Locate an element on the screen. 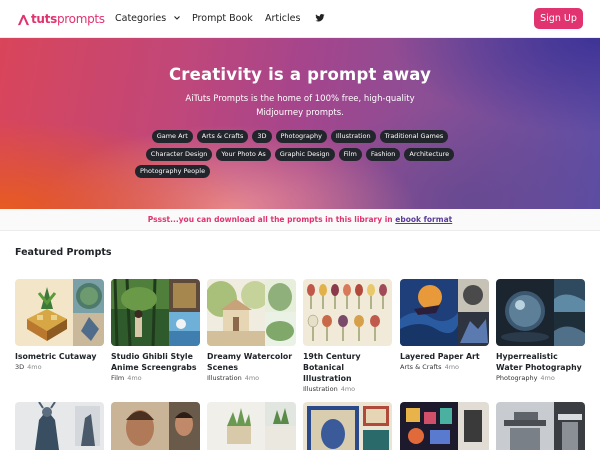 The width and height of the screenshot is (600, 450). card-category: Photography is located at coordinates (516, 378).